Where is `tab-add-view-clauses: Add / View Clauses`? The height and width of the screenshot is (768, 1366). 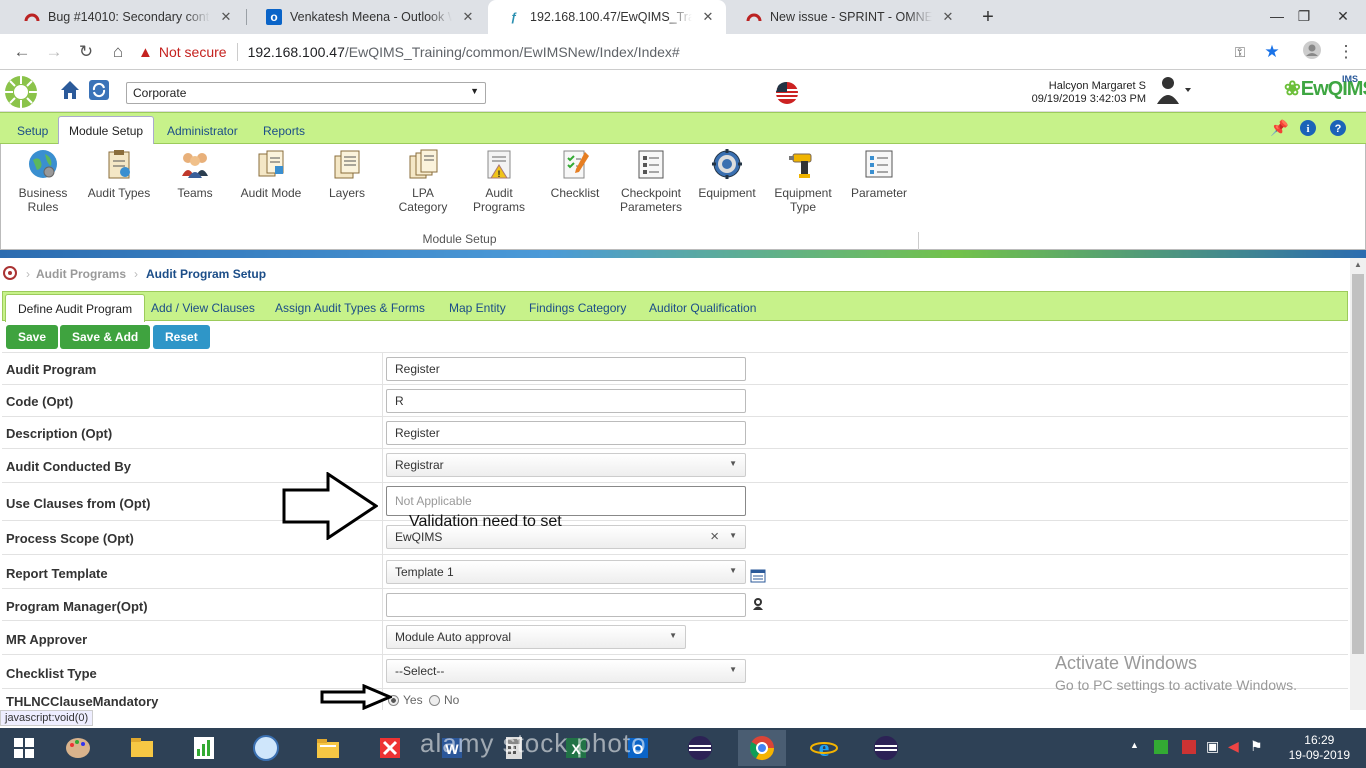
tab-add-view-clauses: Add / View Clauses is located at coordinates (203, 308).